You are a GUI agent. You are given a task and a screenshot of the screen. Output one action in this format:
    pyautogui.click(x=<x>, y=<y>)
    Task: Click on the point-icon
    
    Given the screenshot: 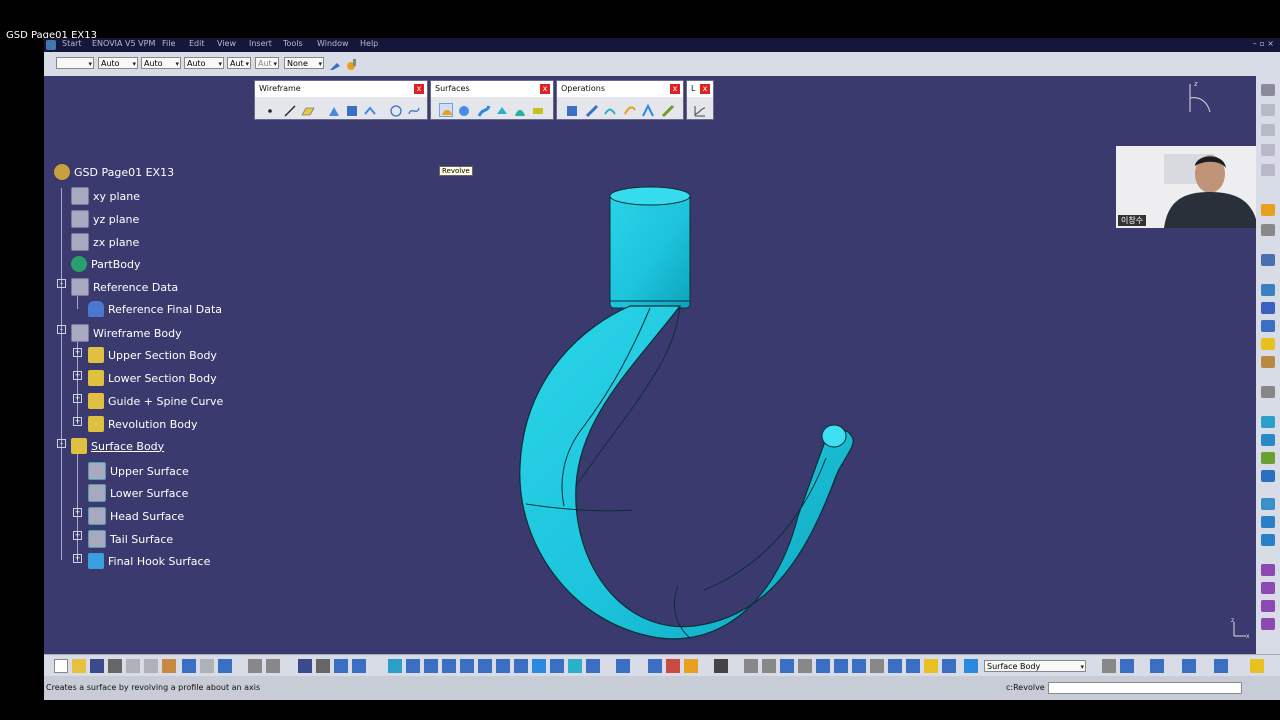 What is the action you would take?
    pyautogui.click(x=270, y=110)
    